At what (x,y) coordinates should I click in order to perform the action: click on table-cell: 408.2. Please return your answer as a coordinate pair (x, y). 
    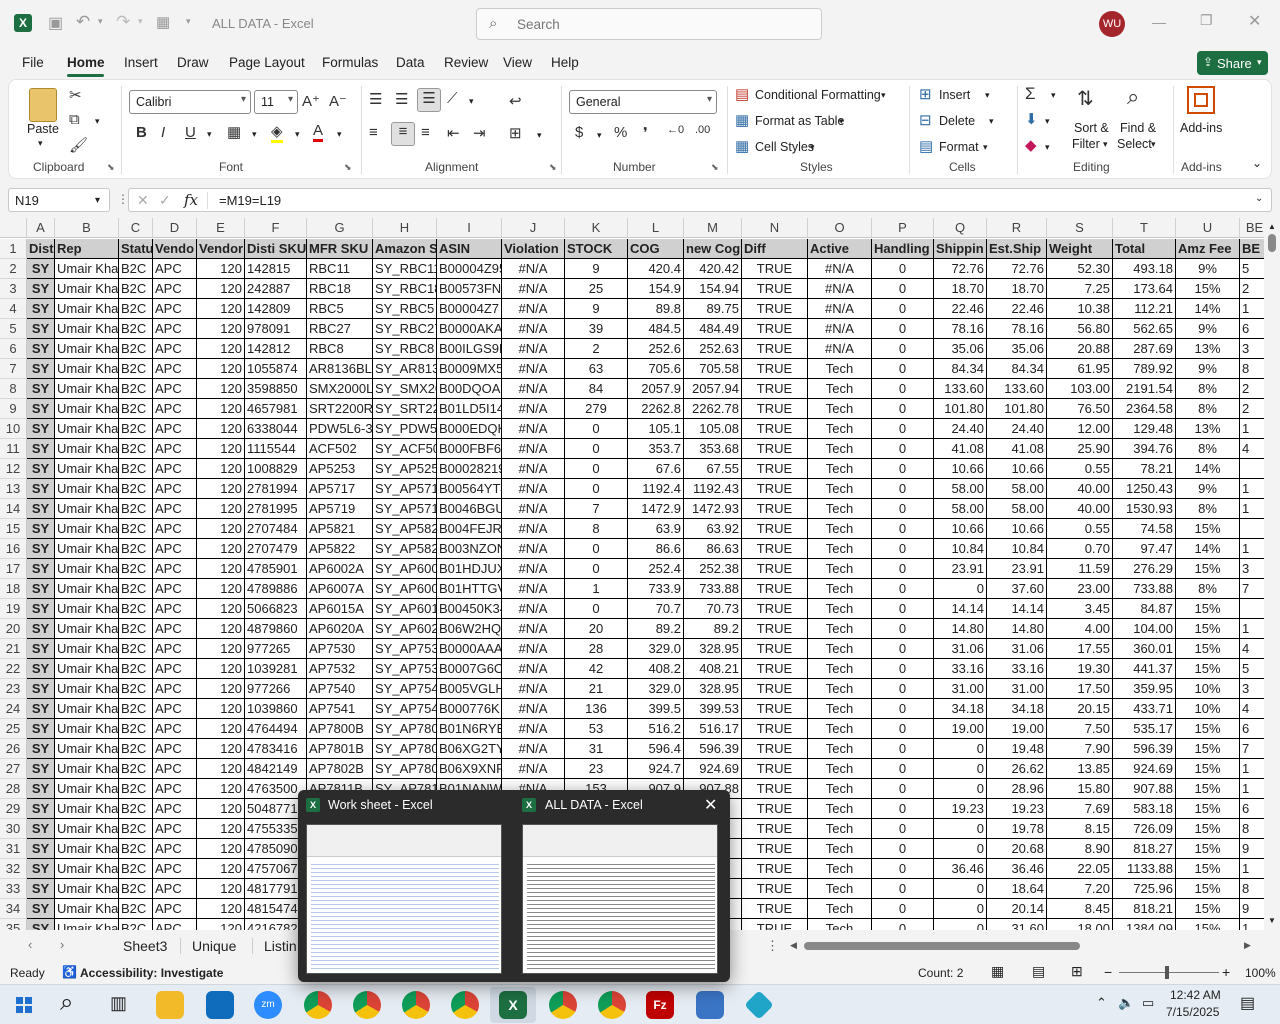
    Looking at the image, I should click on (656, 669).